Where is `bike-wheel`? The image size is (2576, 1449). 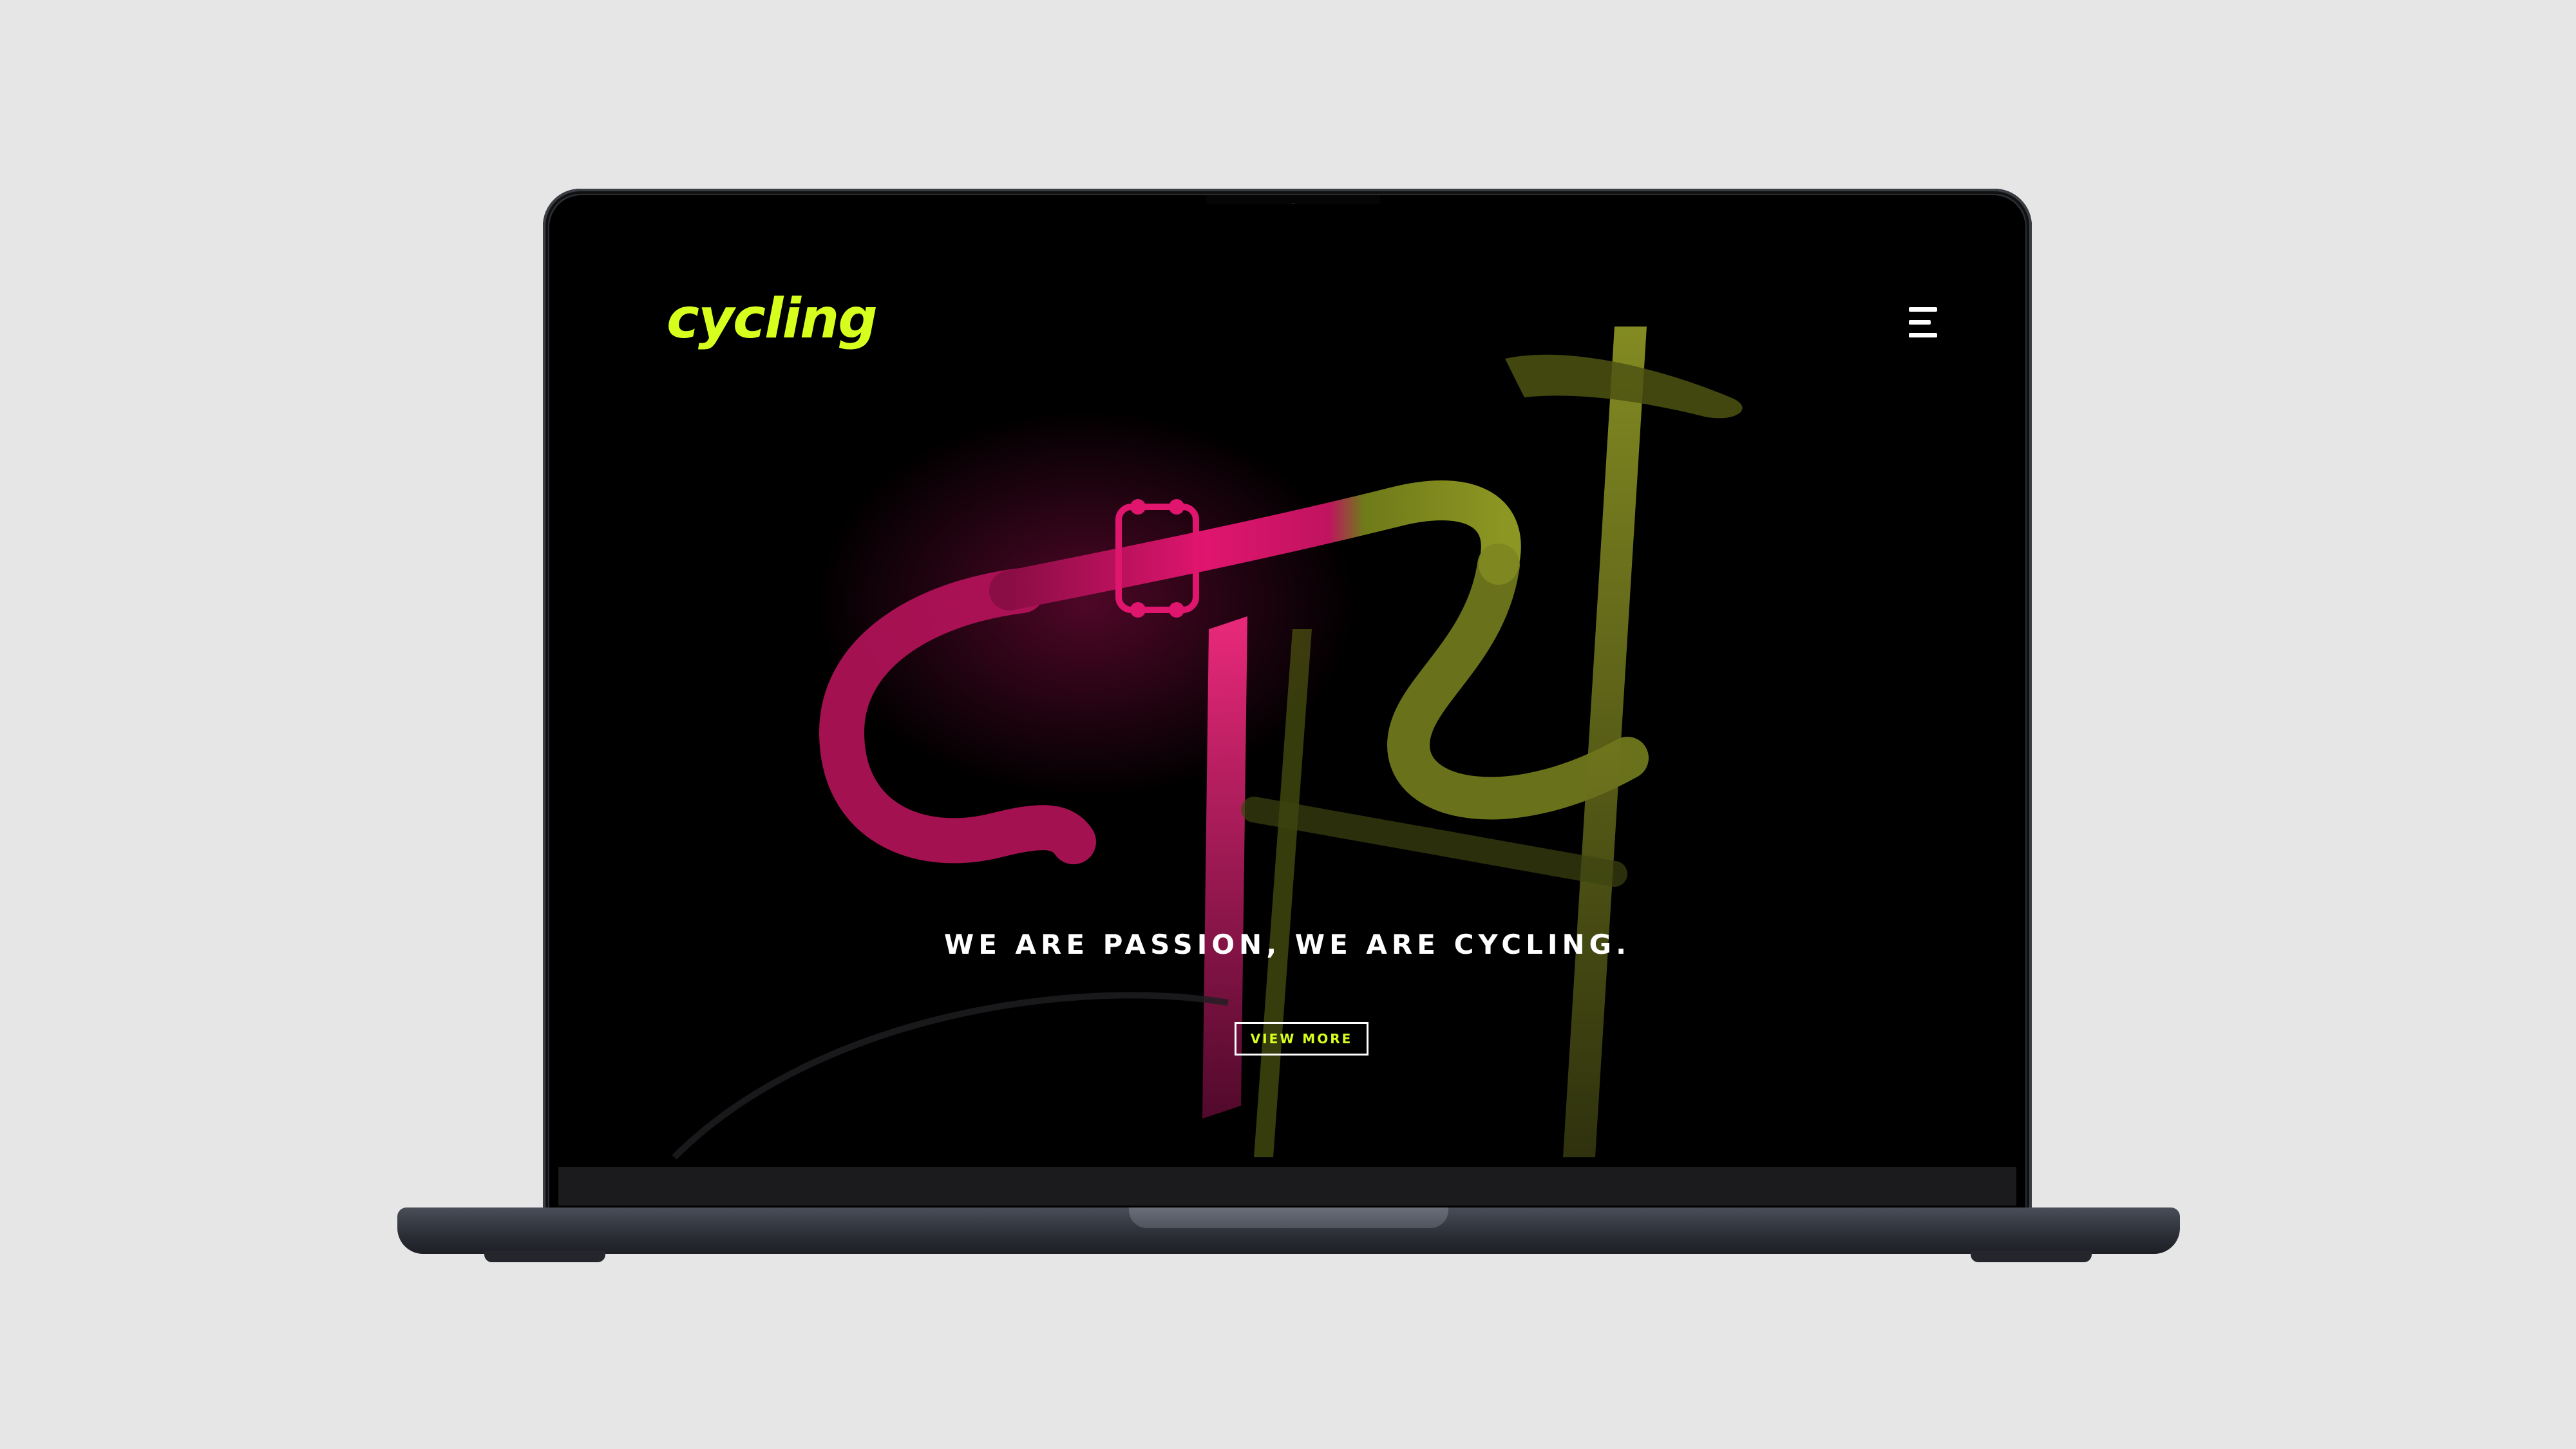 bike-wheel is located at coordinates (950, 1076).